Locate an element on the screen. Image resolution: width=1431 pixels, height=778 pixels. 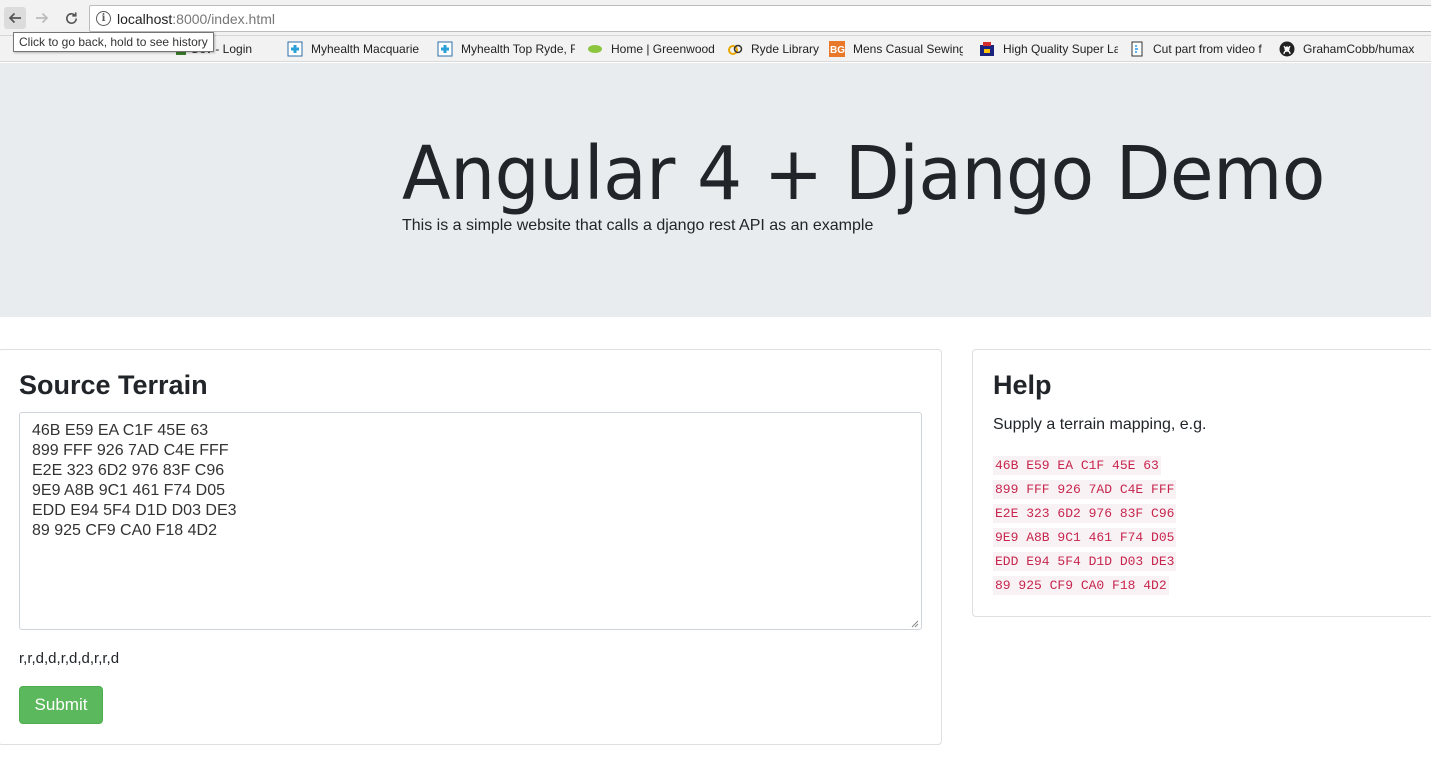
code-text: 46B E59 EA C1F 45E 63 is located at coordinates (1077, 465).